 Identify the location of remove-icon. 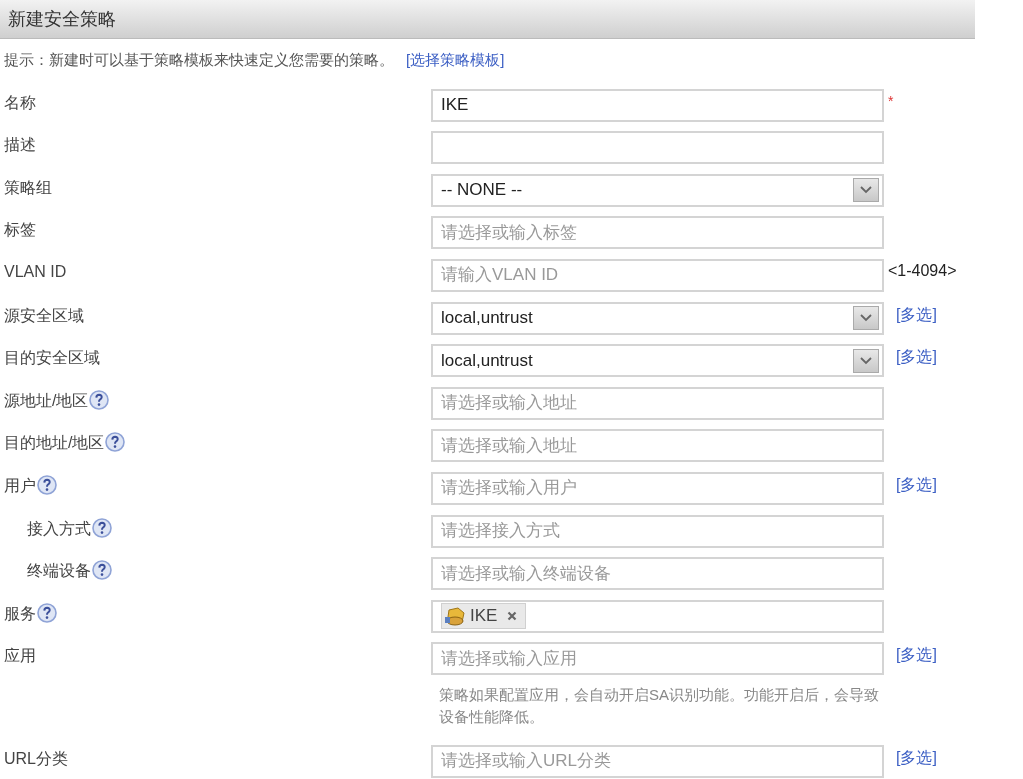
(512, 616).